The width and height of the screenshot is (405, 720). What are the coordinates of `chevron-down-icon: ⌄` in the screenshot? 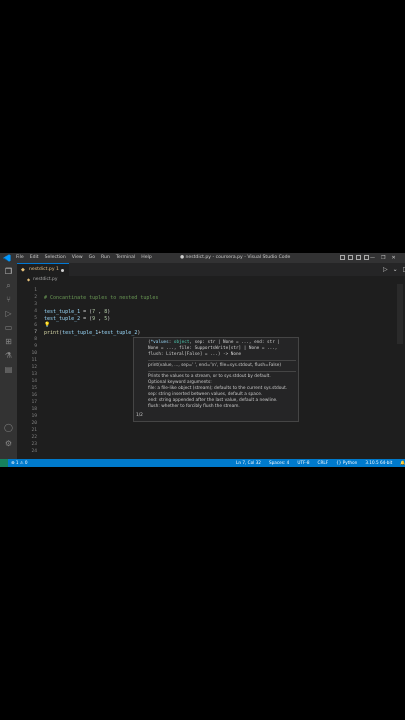 It's located at (395, 269).